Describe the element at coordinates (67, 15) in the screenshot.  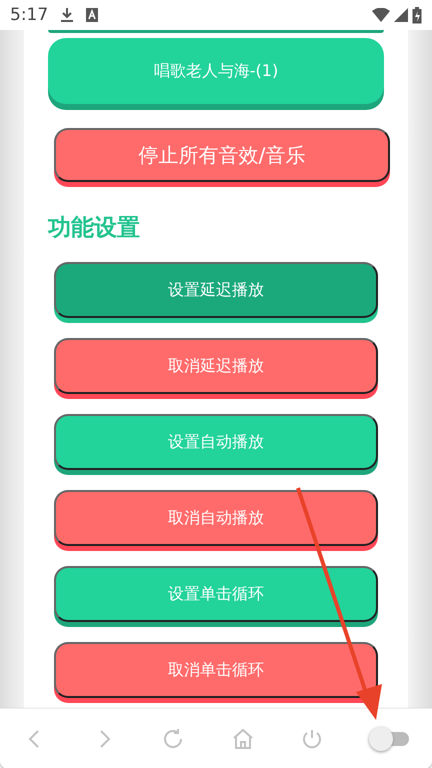
I see `download-icon` at that location.